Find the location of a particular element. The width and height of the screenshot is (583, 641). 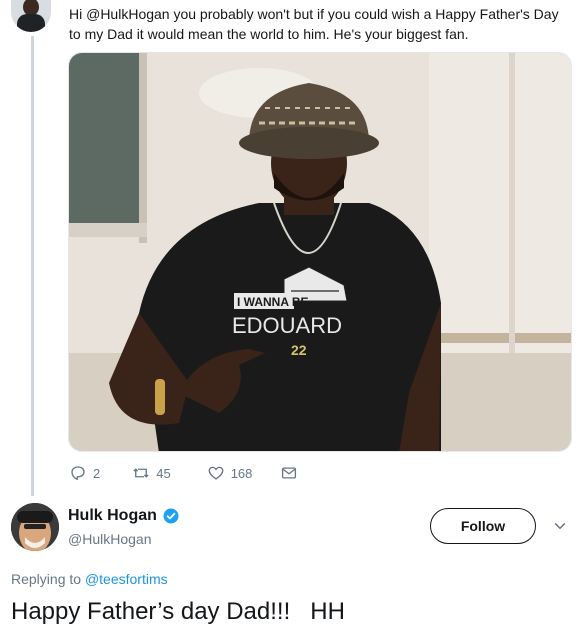

reply-author-avatar is located at coordinates (35, 527).